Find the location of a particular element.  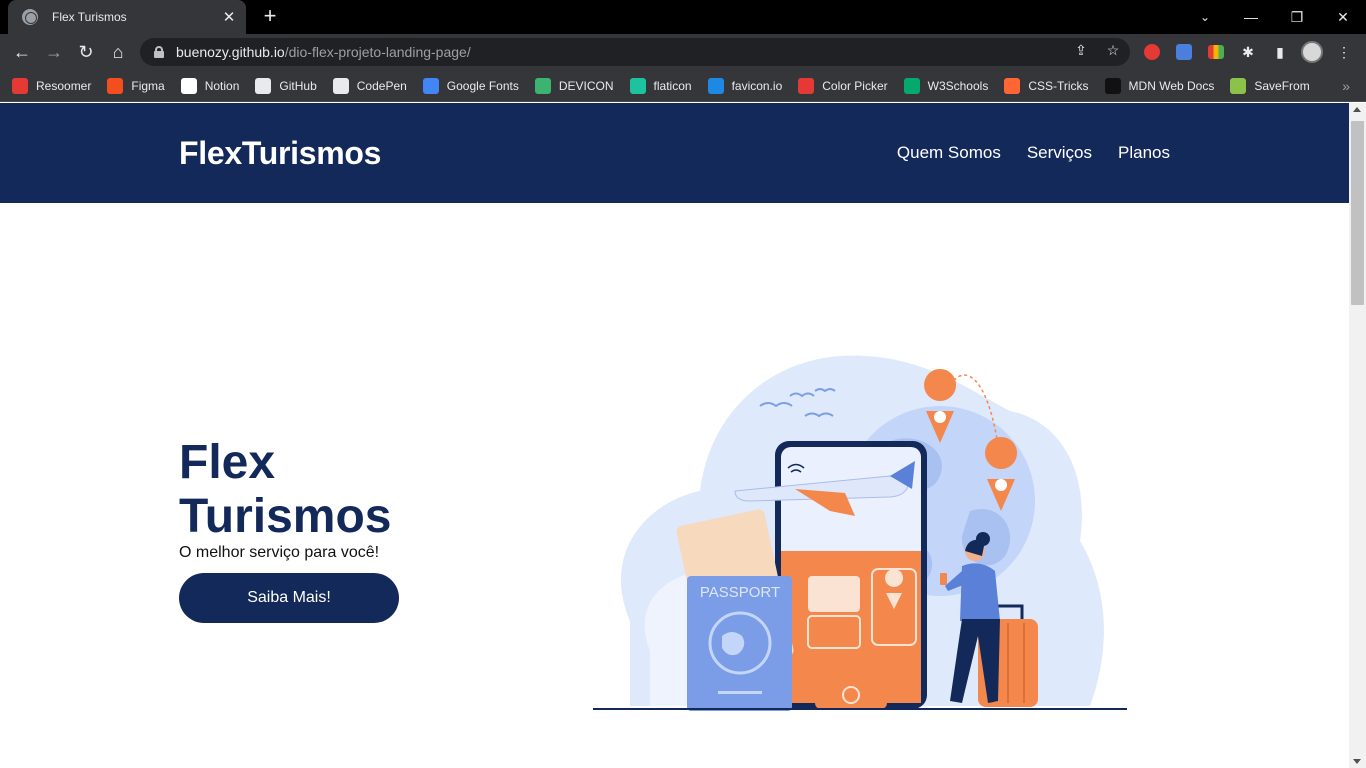

bookmark-flaticon: flaticon is located at coordinates (660, 85).